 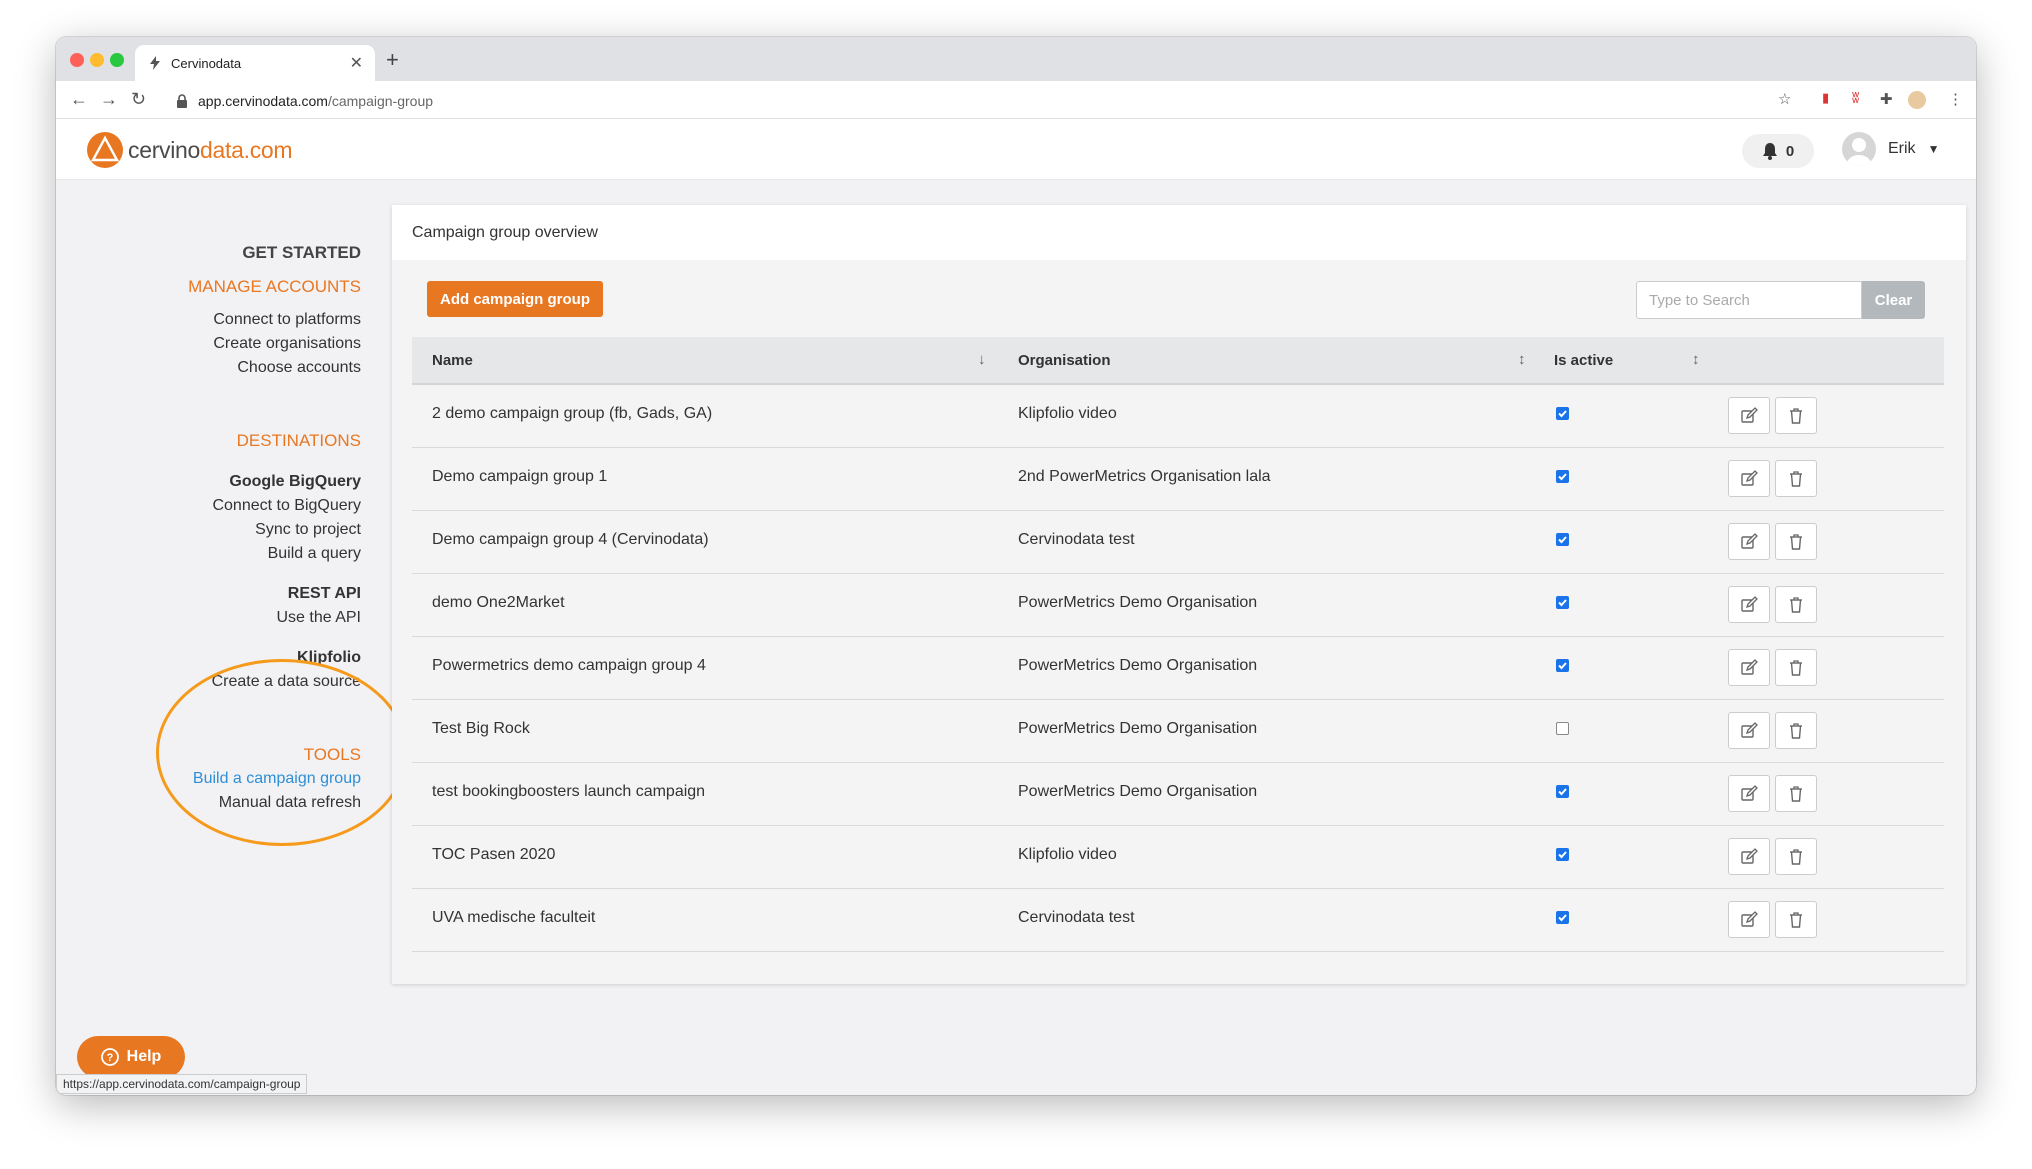 What do you see at coordinates (274, 287) in the screenshot?
I see `sidebar-heading-manage-accounts: MANAGE ACCOUNTS` at bounding box center [274, 287].